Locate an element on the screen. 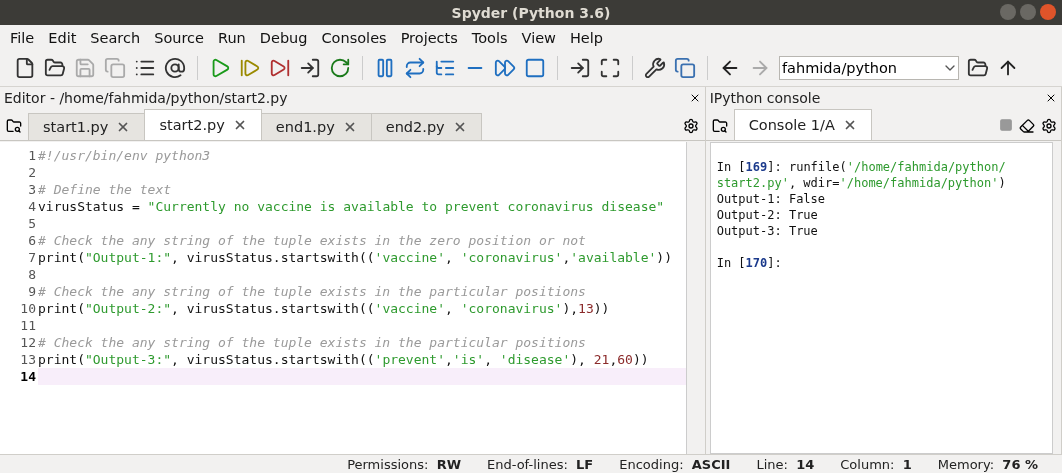 The image size is (1062, 473). menu-item: Source is located at coordinates (180, 37).